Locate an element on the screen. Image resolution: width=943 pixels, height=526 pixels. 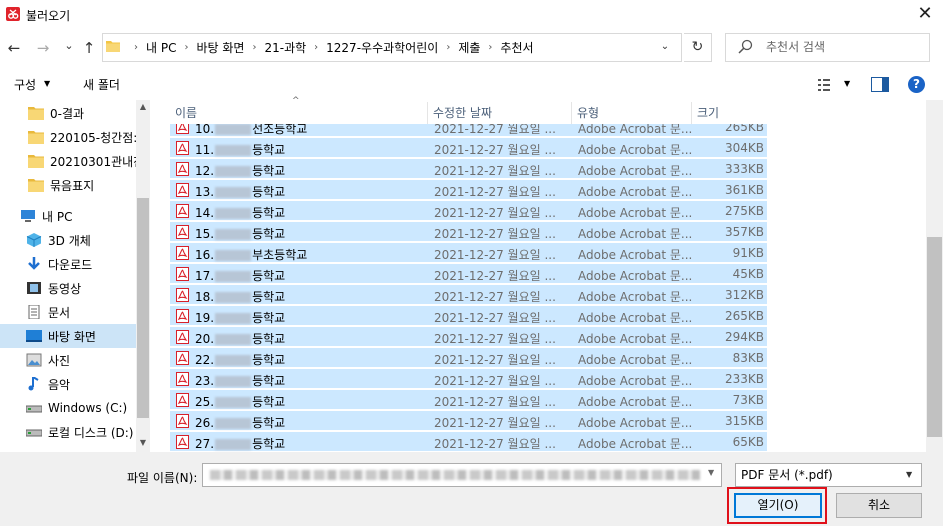
file-name: 19. 등학교 is located at coordinates (240, 317).